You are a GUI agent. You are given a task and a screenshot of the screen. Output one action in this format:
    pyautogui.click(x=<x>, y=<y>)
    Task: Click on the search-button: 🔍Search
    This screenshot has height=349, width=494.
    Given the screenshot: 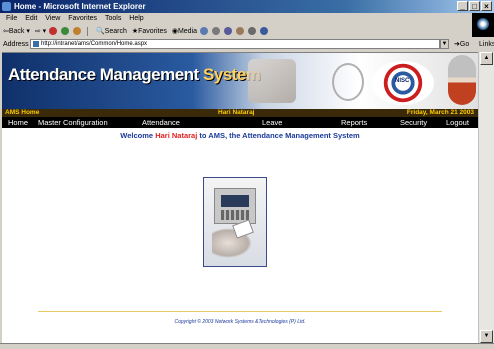 What is the action you would take?
    pyautogui.click(x=111, y=31)
    